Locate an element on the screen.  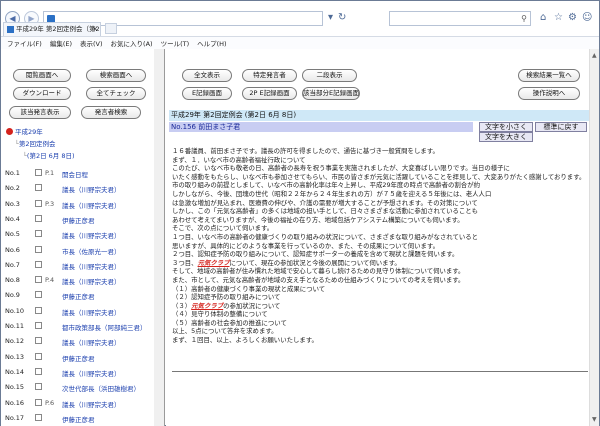
list-item: No.15 次世代部長（浜田雄樹君） is located at coordinates (83, 388).